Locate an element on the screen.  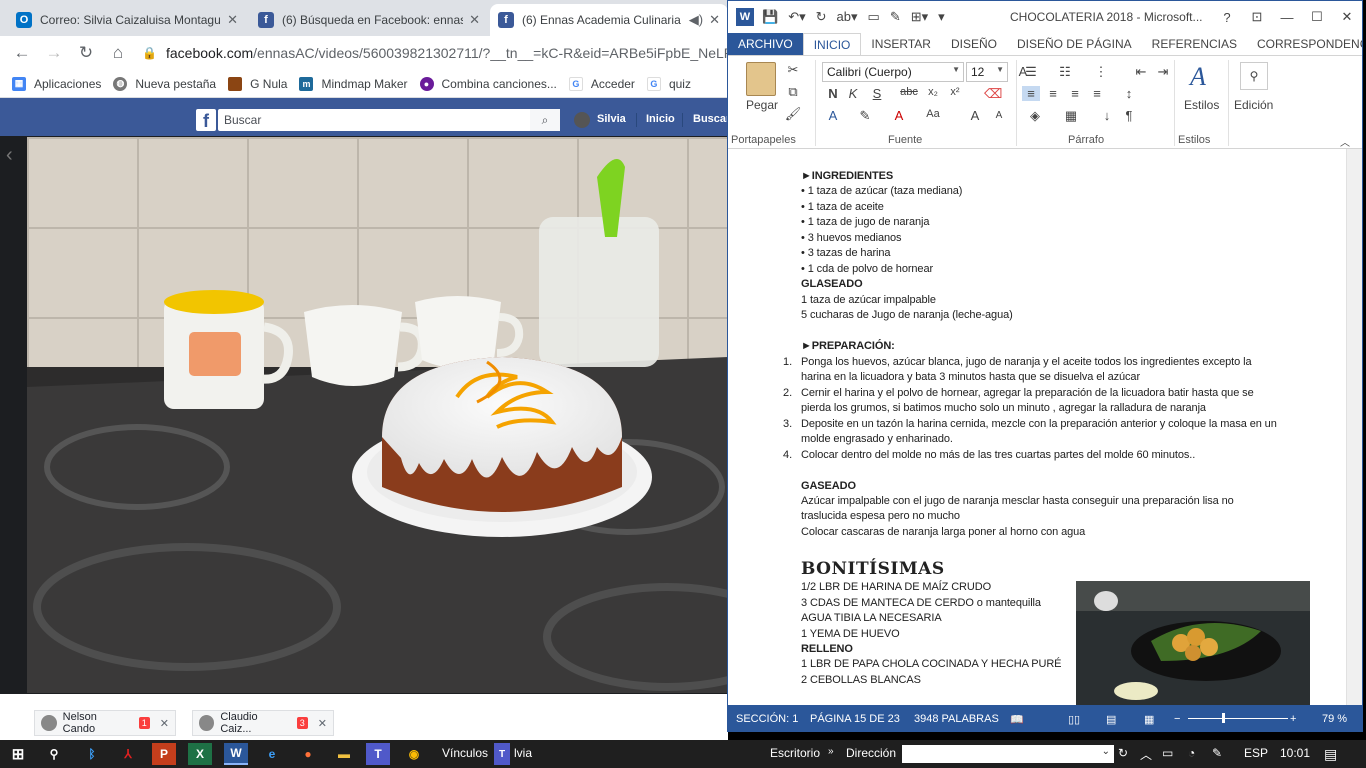
font-size-combo: 12 ▼ is located at coordinates (987, 72).